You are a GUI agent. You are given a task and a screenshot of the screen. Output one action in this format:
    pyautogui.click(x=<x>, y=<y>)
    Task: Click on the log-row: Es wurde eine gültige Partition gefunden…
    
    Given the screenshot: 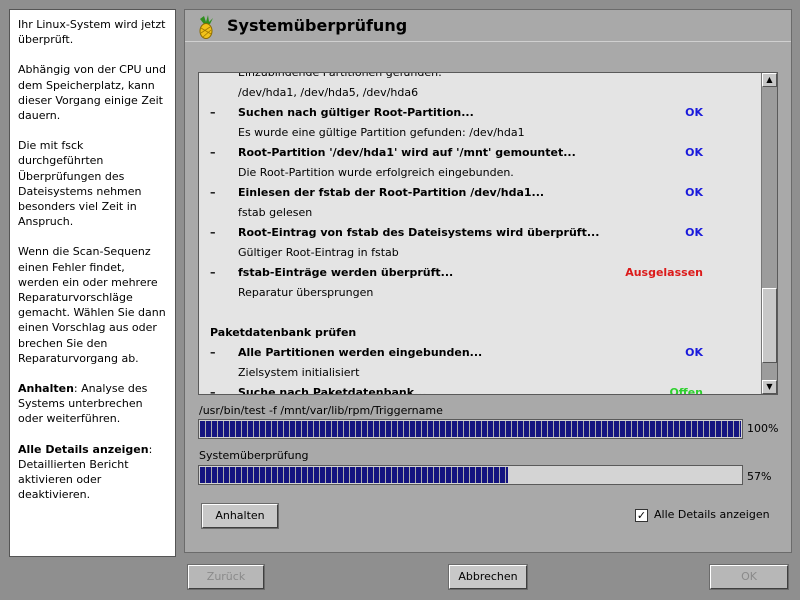 What is the action you would take?
    pyautogui.click(x=480, y=133)
    